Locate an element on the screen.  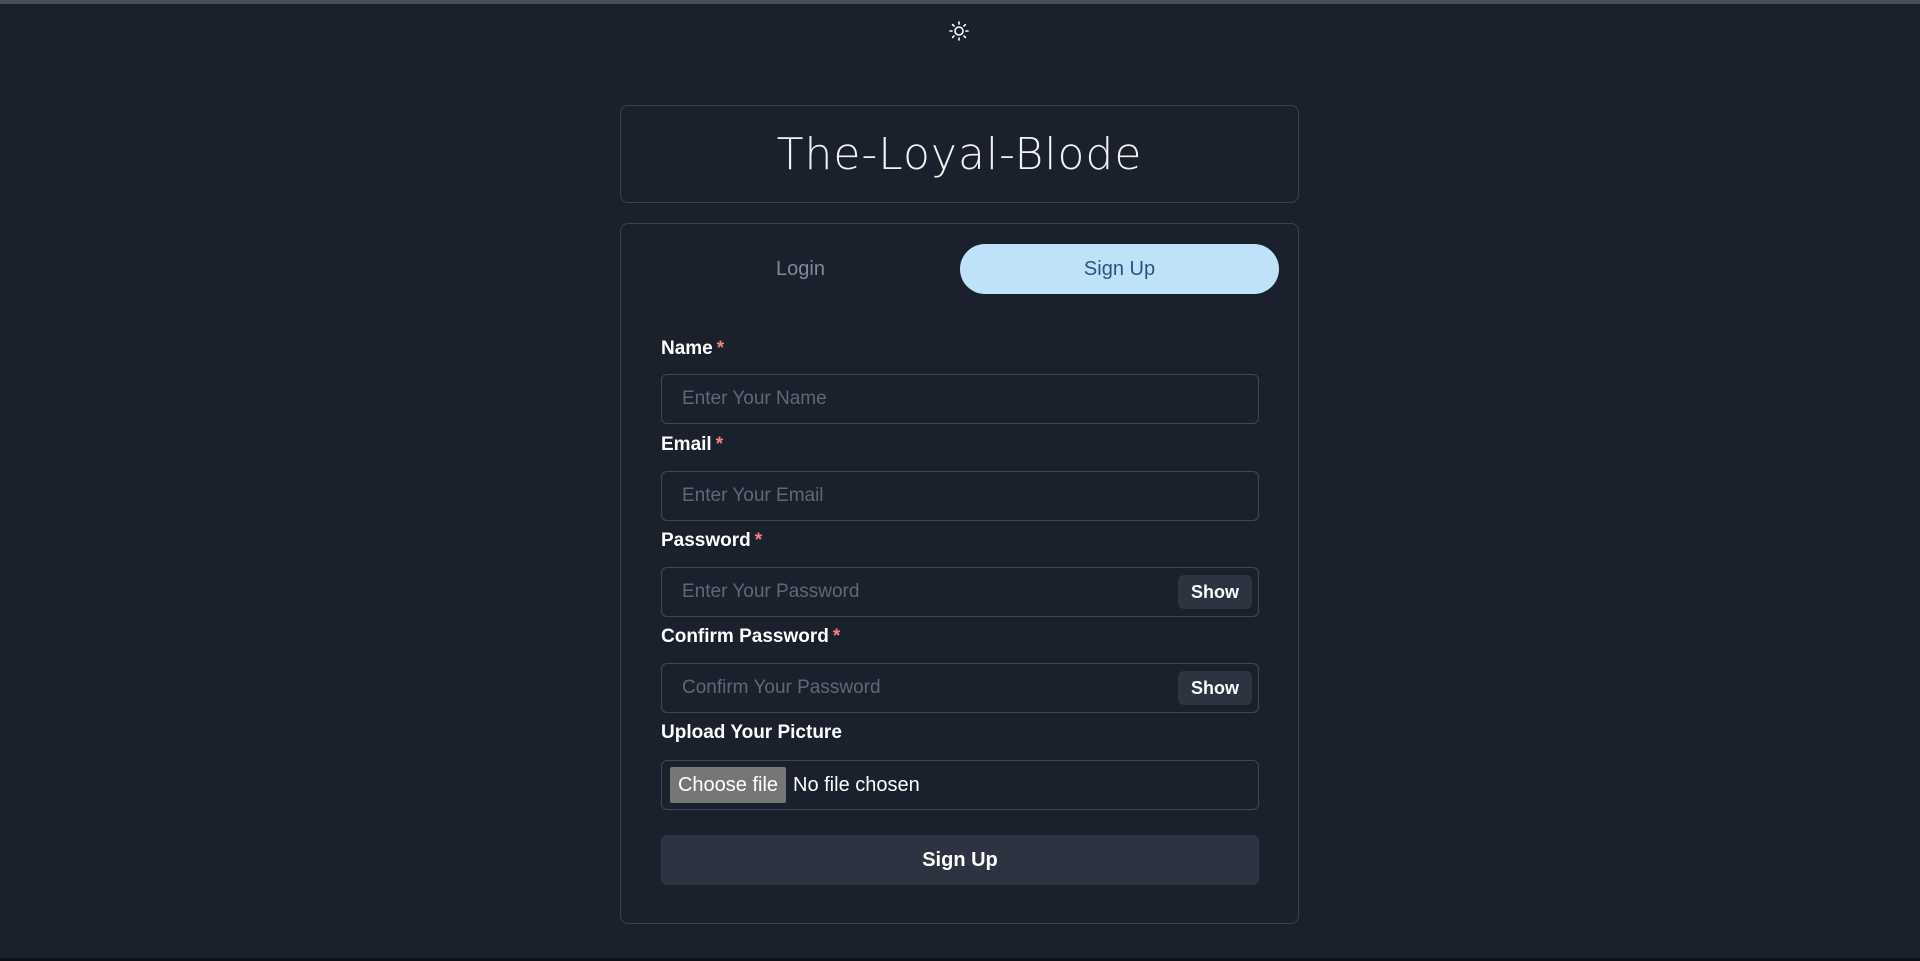
password-label: Password * is located at coordinates (712, 540).